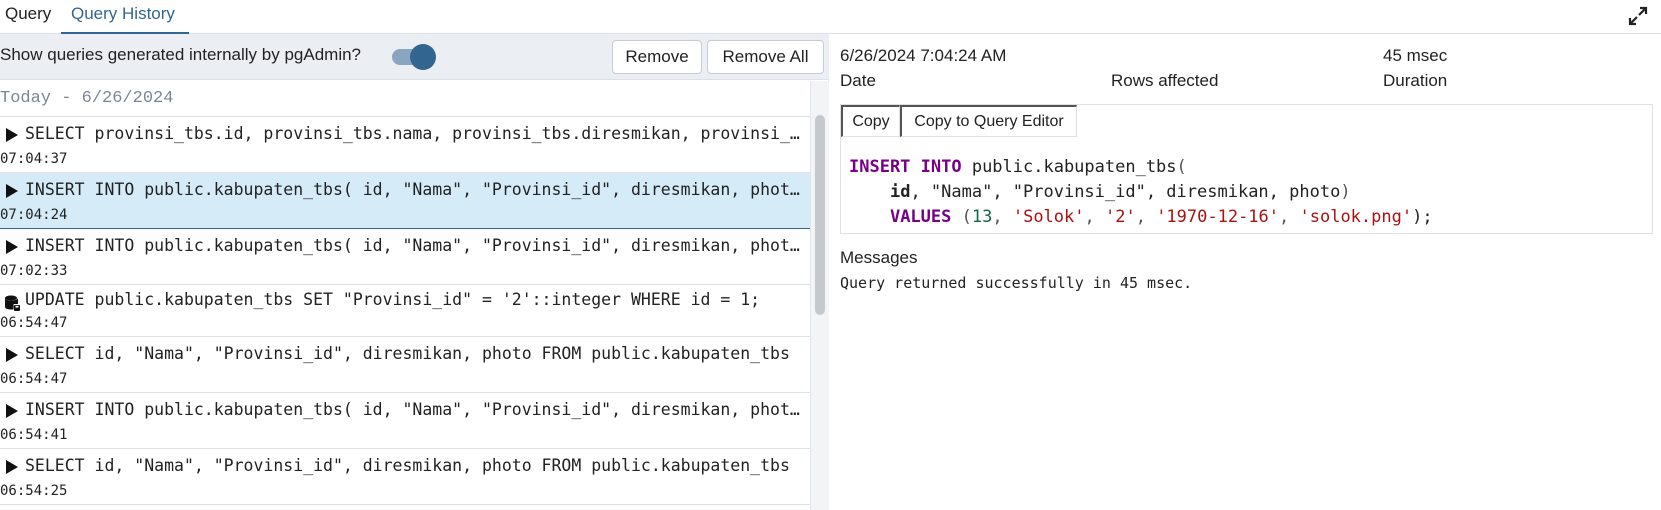 The width and height of the screenshot is (1661, 510). I want to click on date-label: Date, so click(858, 80).